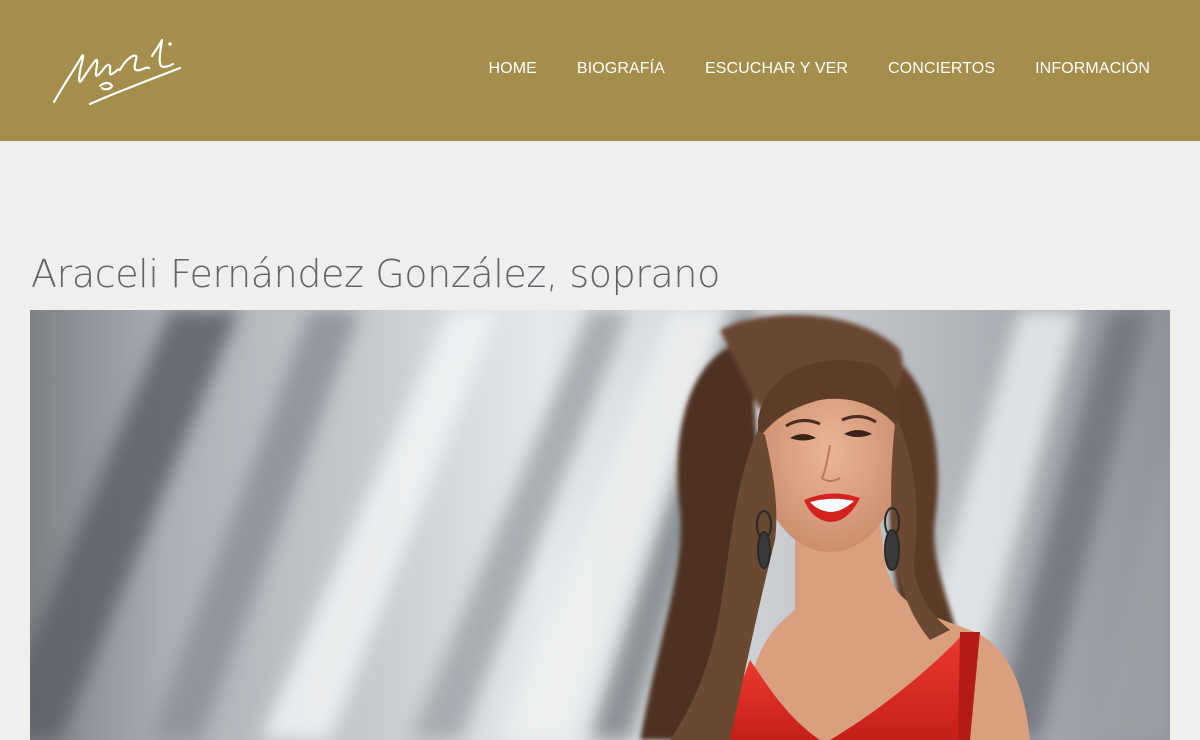  What do you see at coordinates (513, 69) in the screenshot?
I see `nav-item-home: HOME` at bounding box center [513, 69].